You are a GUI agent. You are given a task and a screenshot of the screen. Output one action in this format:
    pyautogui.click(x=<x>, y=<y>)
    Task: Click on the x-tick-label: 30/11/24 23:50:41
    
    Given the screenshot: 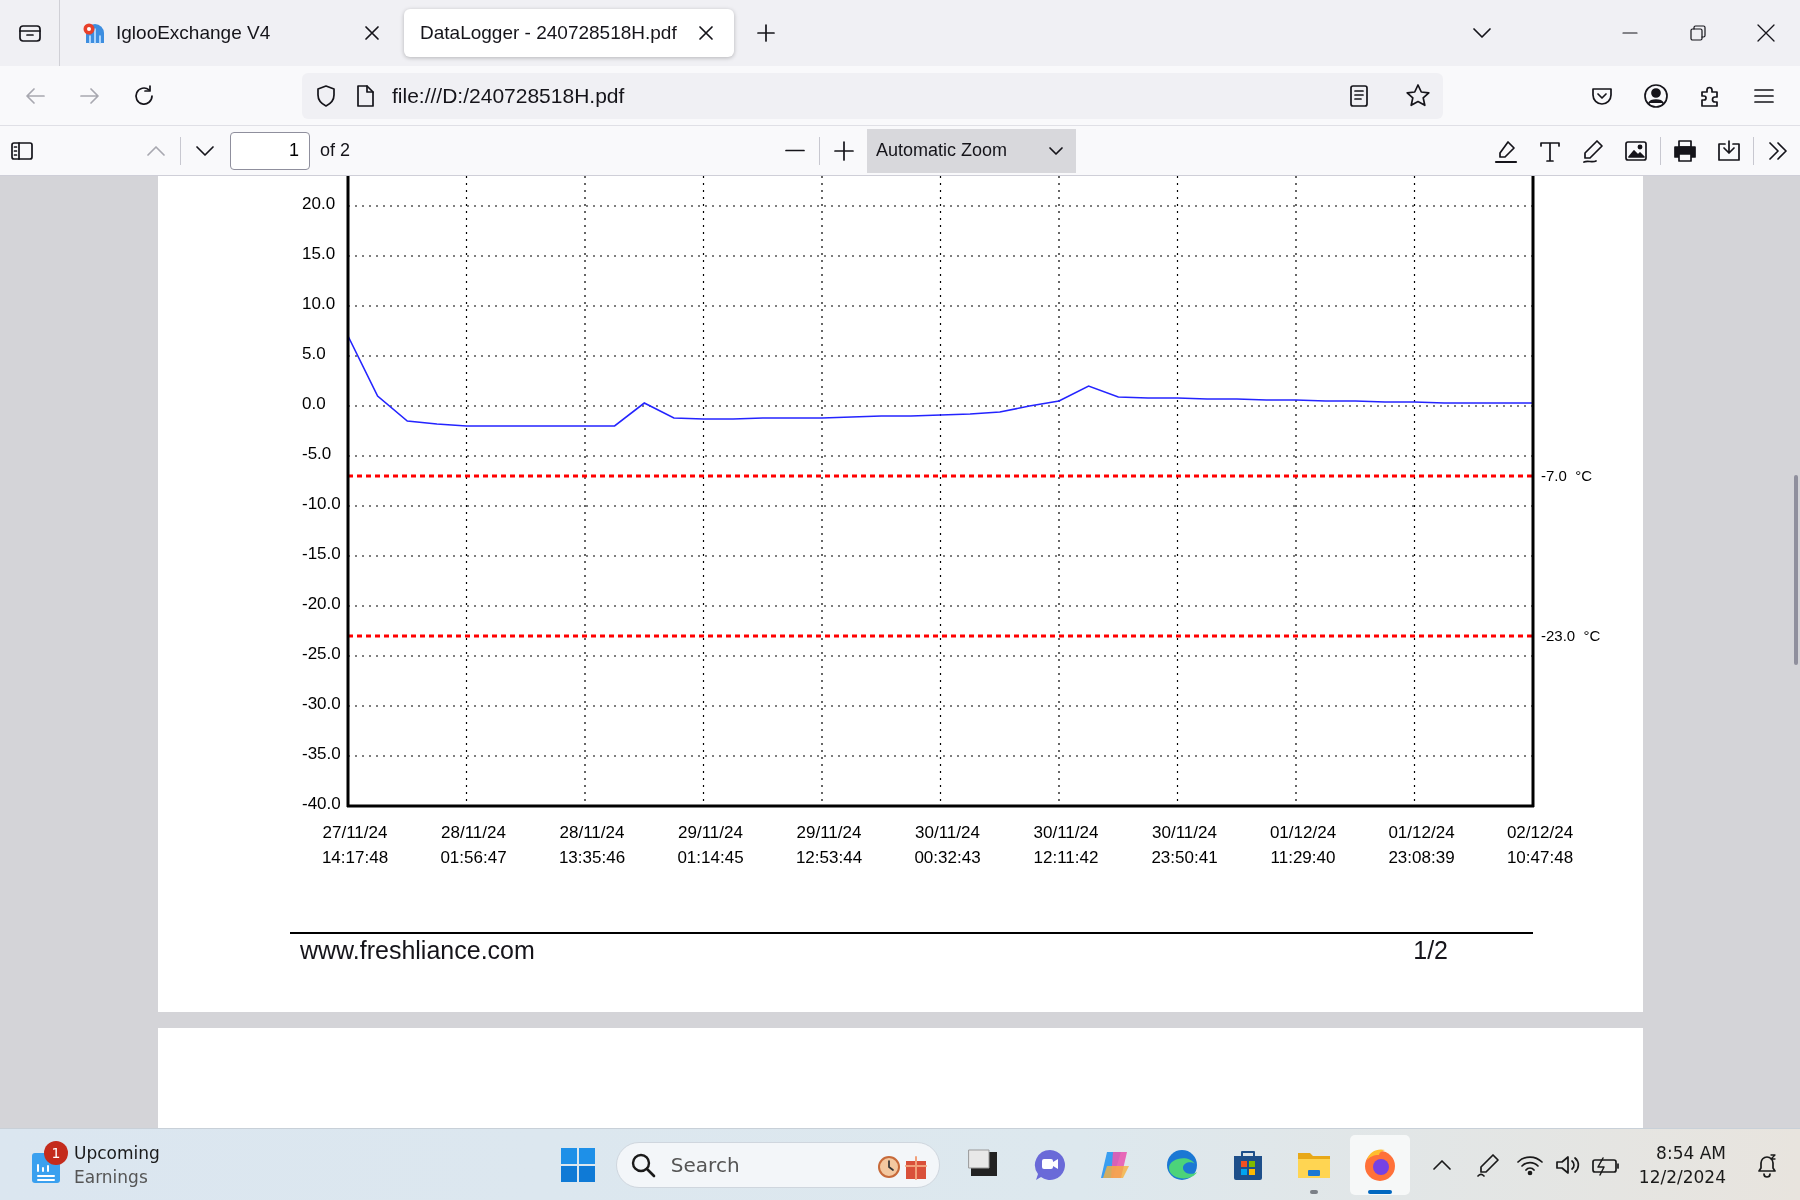 What is the action you would take?
    pyautogui.click(x=1184, y=844)
    